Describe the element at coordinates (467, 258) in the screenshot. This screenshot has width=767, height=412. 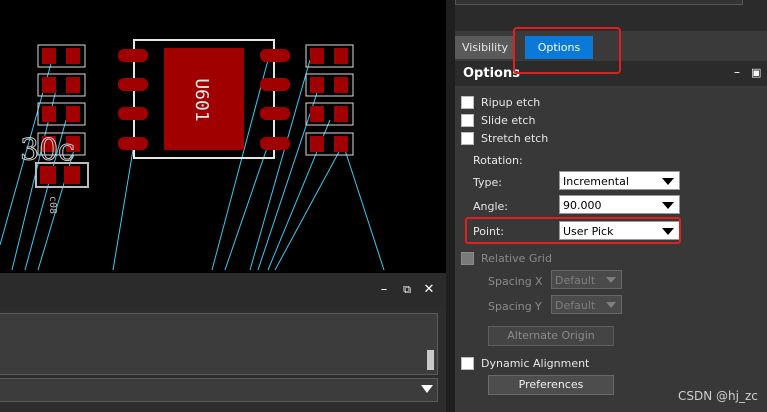
I see `relative-grid-checkbox` at that location.